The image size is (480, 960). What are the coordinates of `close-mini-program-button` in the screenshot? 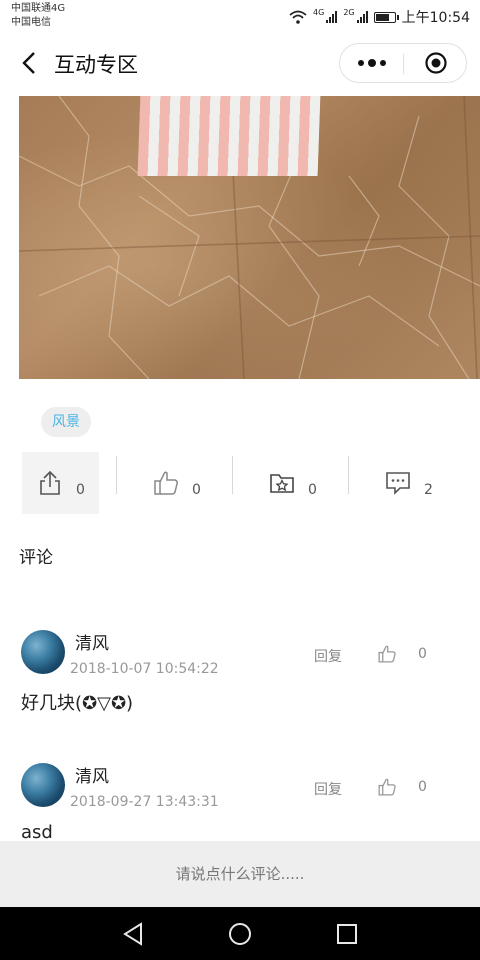 It's located at (435, 63).